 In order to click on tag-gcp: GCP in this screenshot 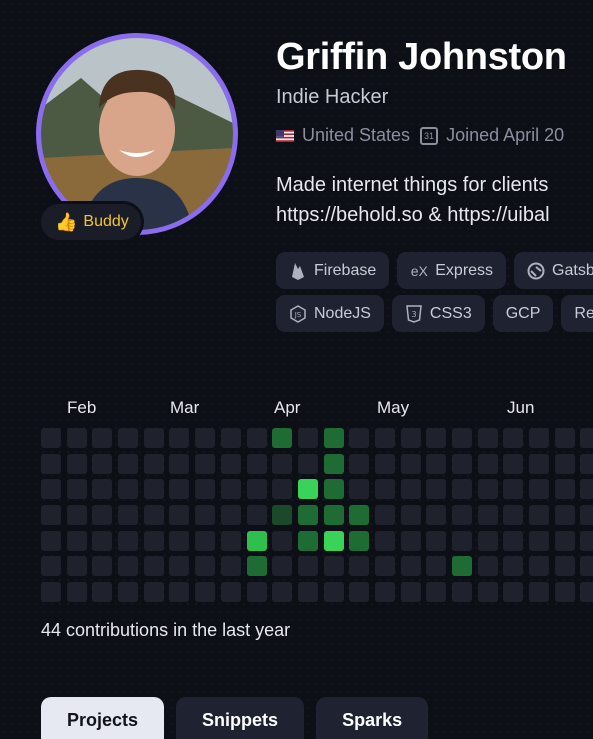, I will do `click(523, 313)`.